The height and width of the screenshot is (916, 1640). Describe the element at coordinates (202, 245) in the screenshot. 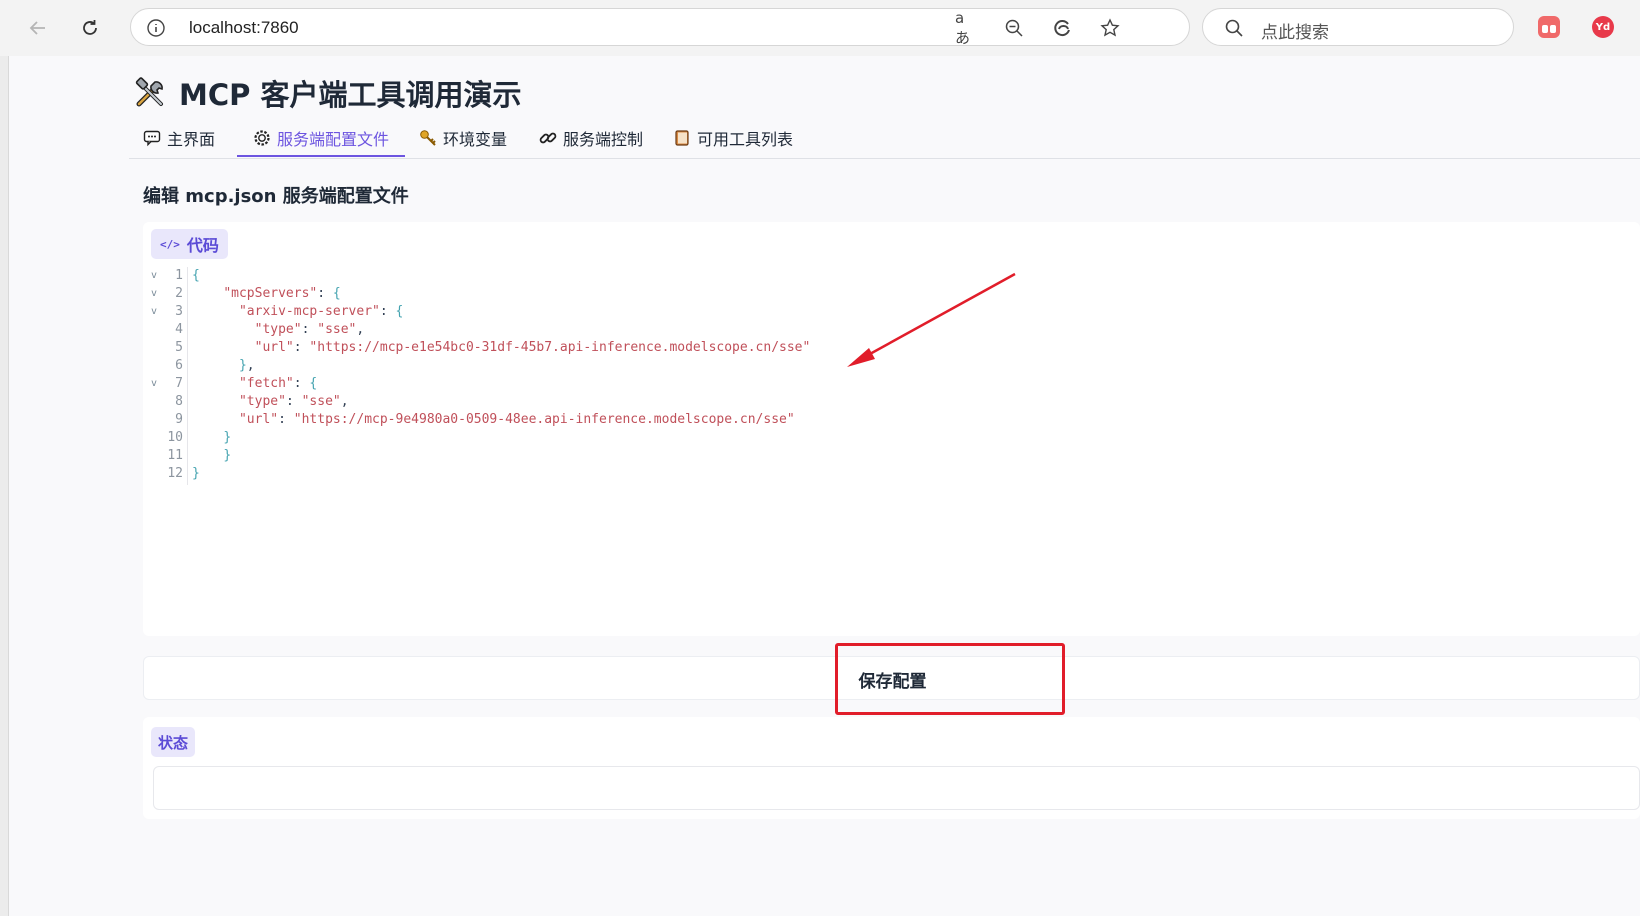

I see `code-label-text: 代码` at that location.